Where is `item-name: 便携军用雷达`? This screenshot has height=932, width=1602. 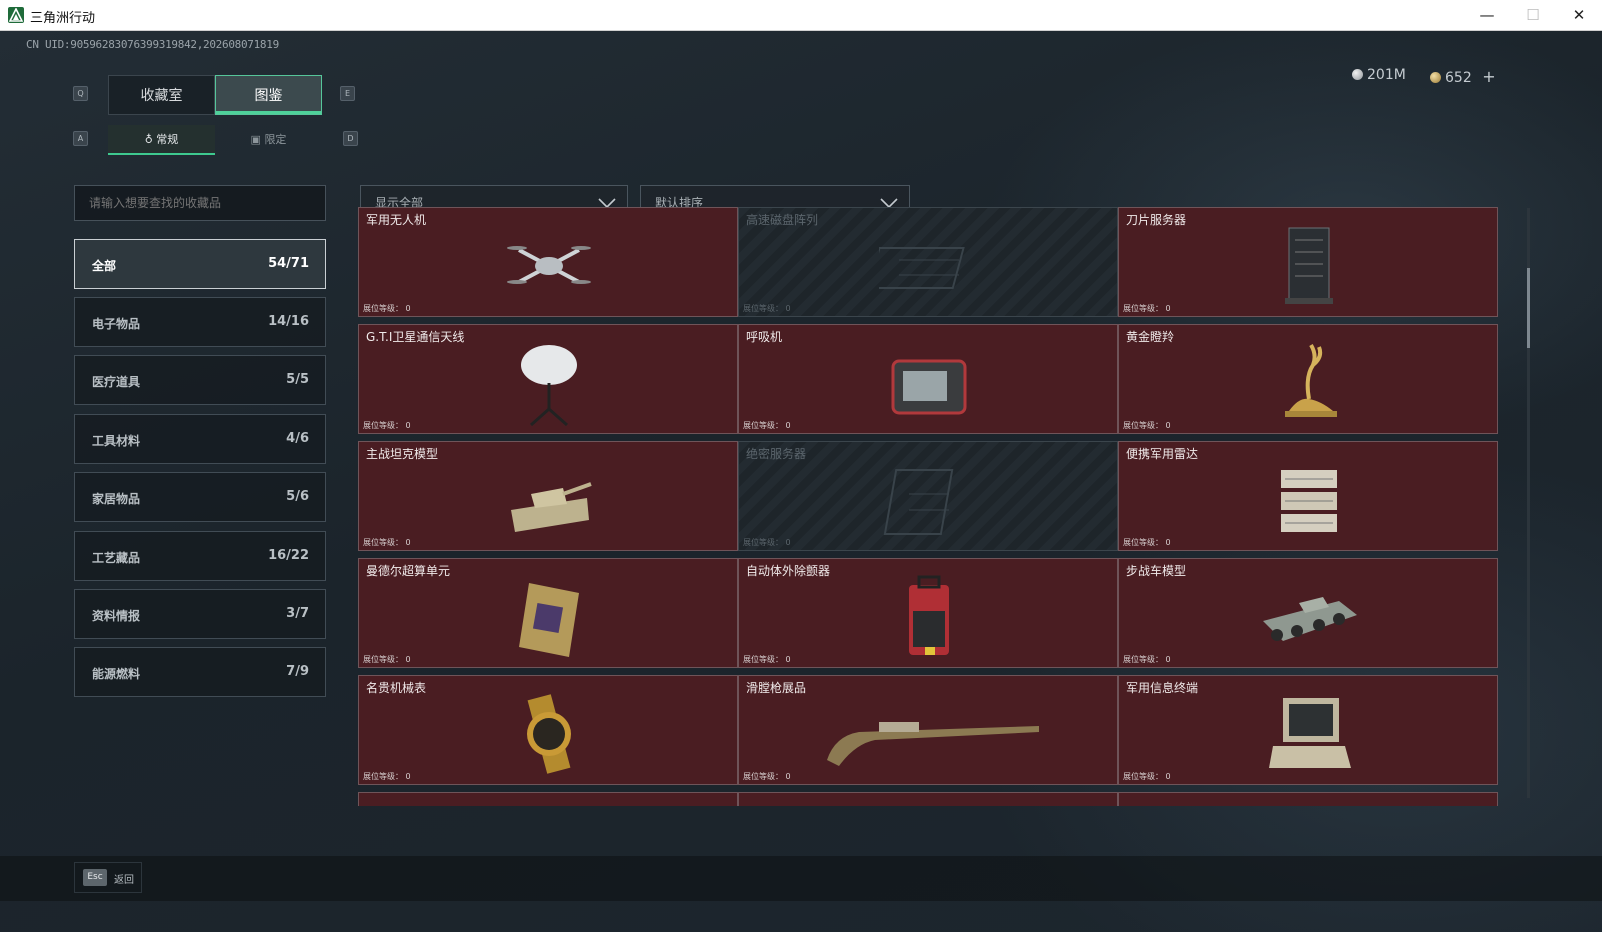 item-name: 便携军用雷达 is located at coordinates (1162, 454).